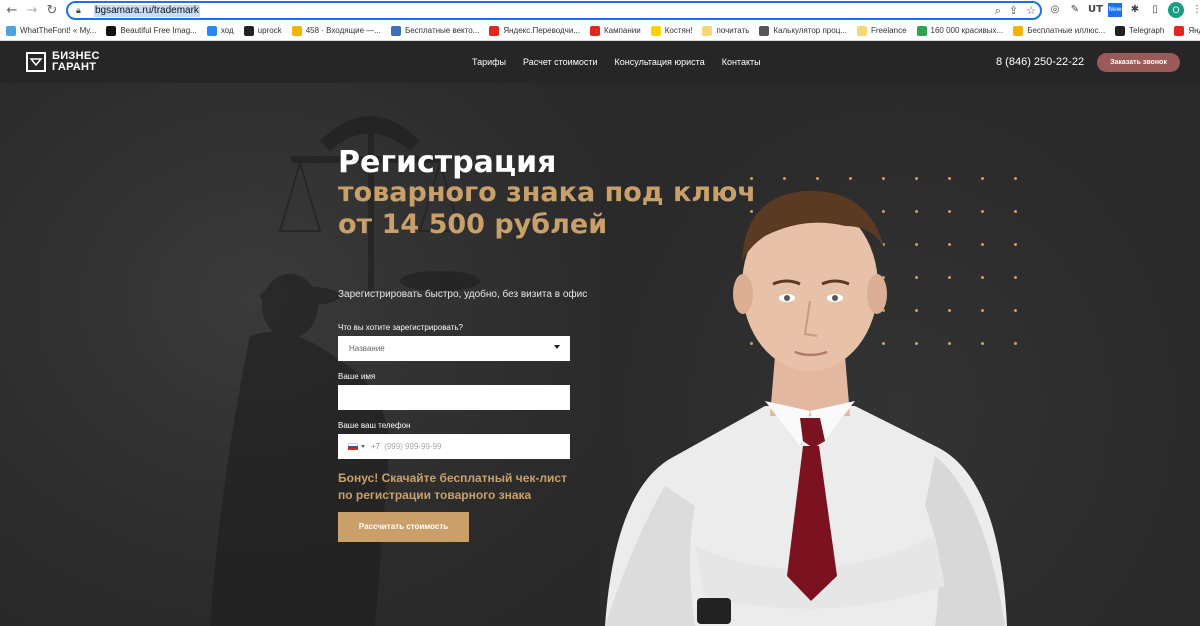  Describe the element at coordinates (733, 30) in the screenshot. I see `bookmark-label: почитать` at that location.